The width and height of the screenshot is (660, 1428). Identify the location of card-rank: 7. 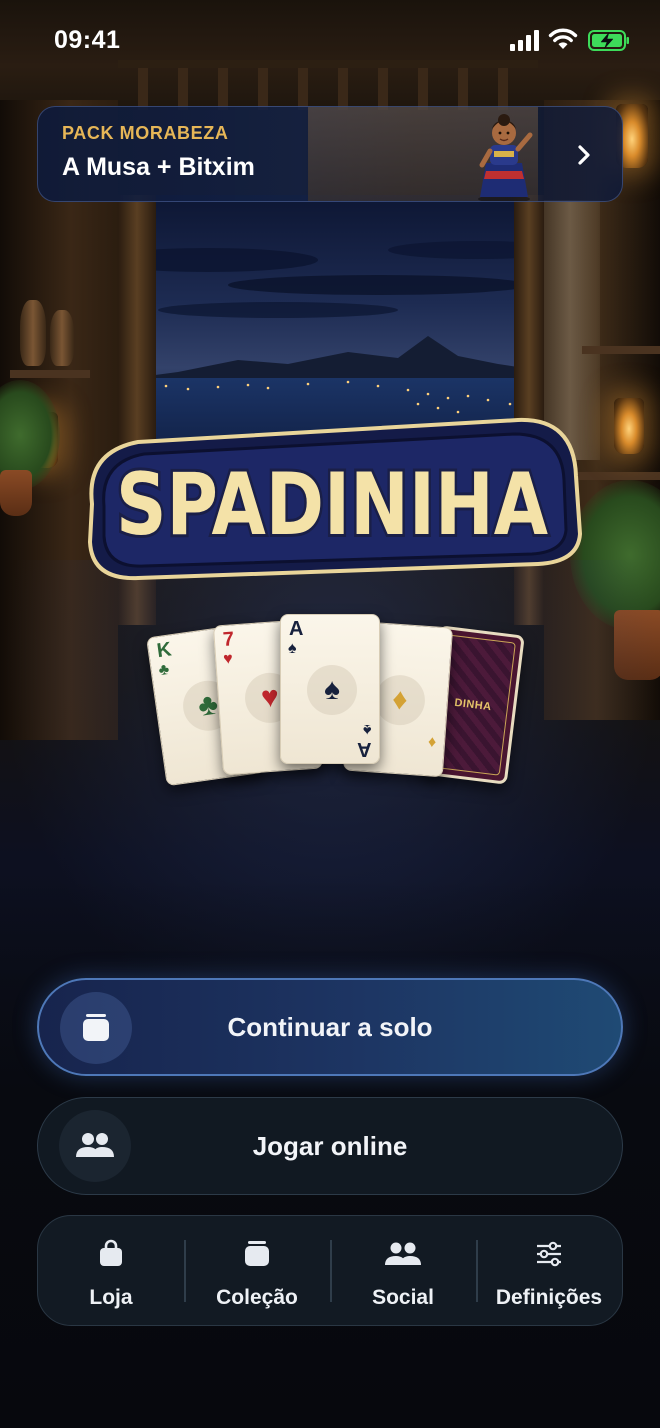
(228, 639).